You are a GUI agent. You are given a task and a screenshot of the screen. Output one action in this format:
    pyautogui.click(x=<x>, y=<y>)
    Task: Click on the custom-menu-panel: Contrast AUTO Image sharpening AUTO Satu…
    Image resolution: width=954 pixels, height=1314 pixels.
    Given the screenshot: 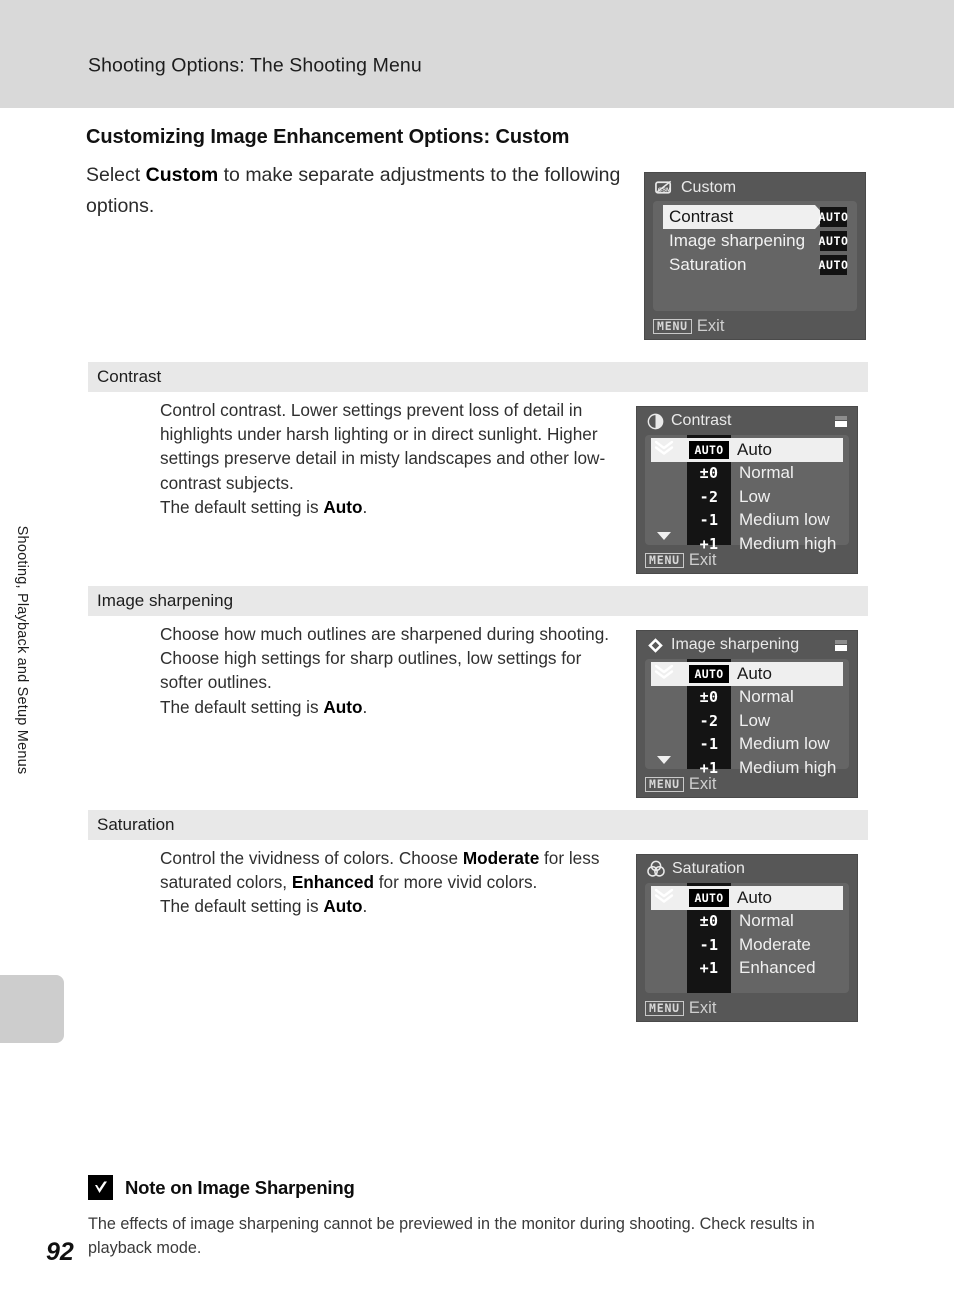 What is the action you would take?
    pyautogui.click(x=755, y=256)
    